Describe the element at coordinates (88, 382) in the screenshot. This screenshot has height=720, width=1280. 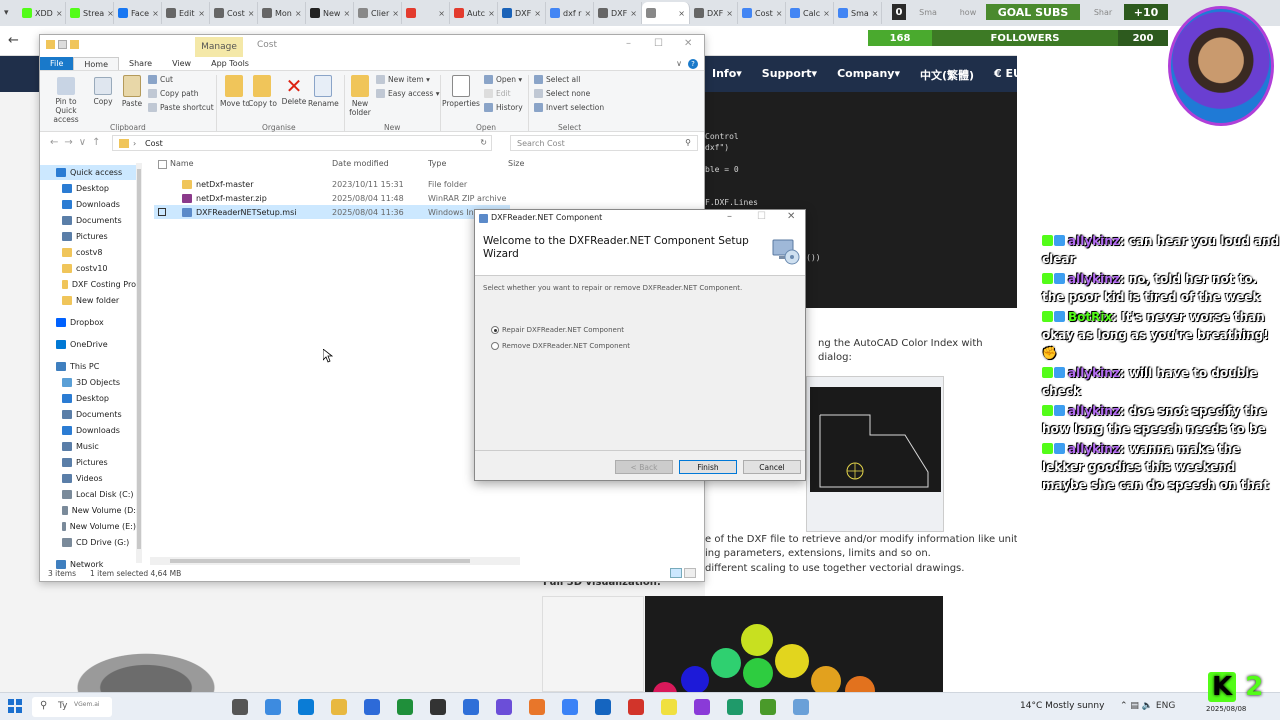
I see `nav-item: 3D Objects` at that location.